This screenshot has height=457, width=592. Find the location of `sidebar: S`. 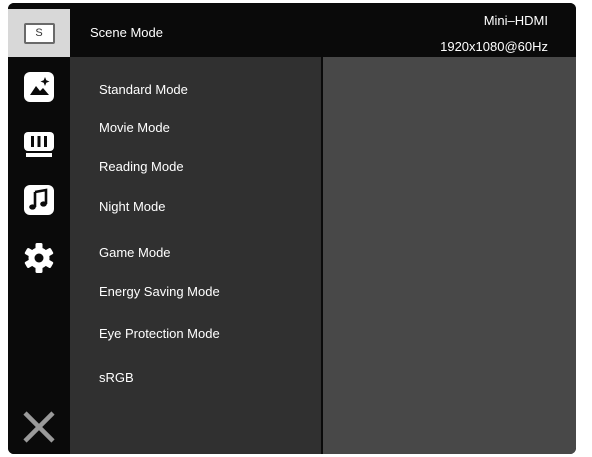

sidebar: S is located at coordinates (39, 228).